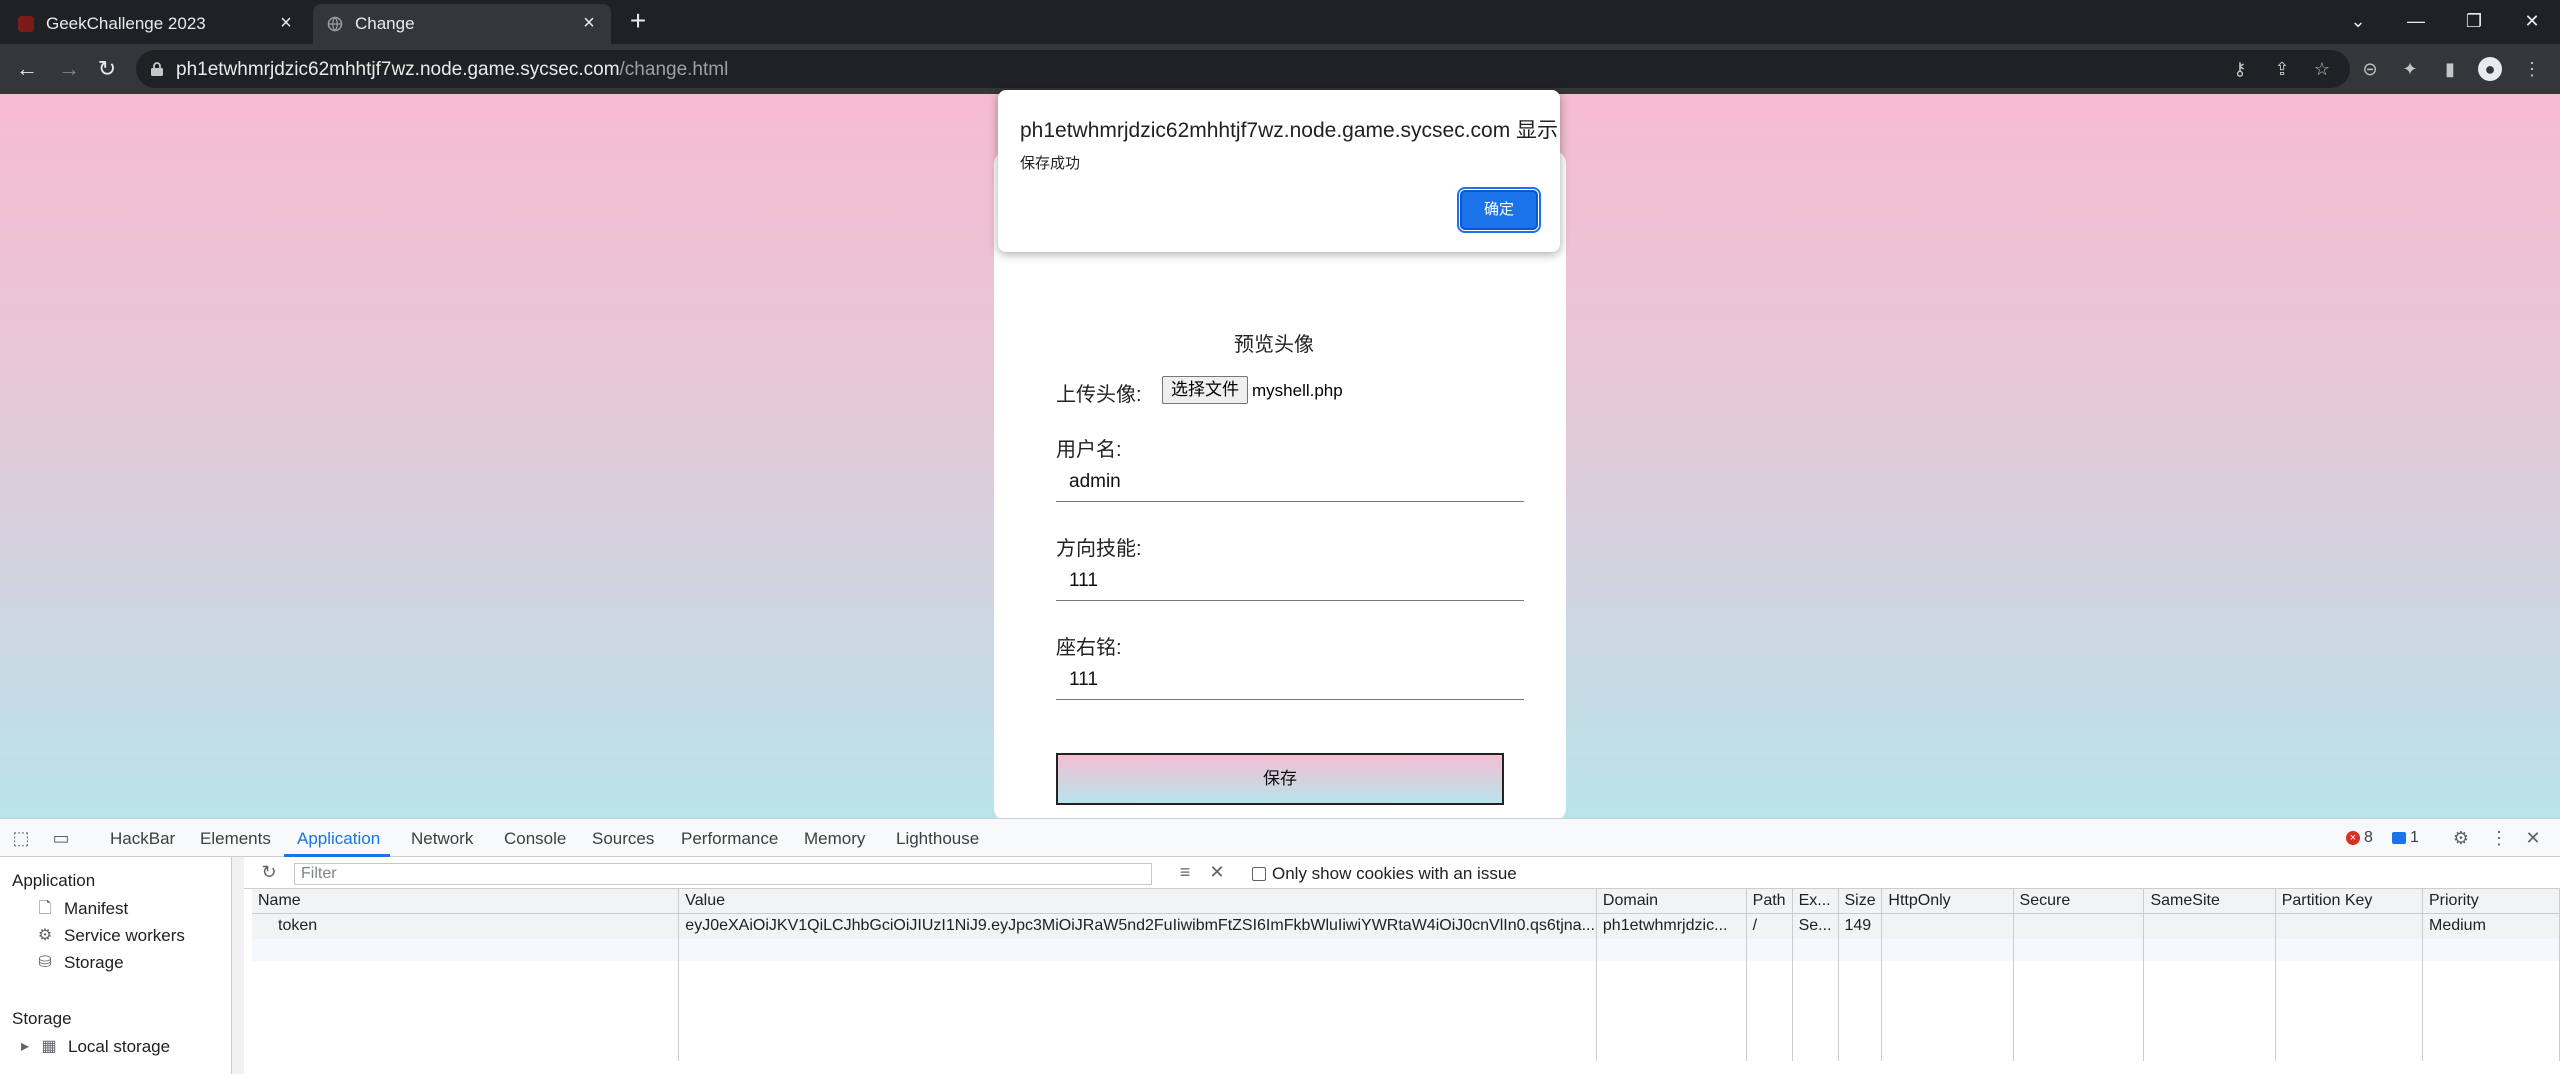  I want to click on sidebar-item-label: Manifest, so click(96, 908).